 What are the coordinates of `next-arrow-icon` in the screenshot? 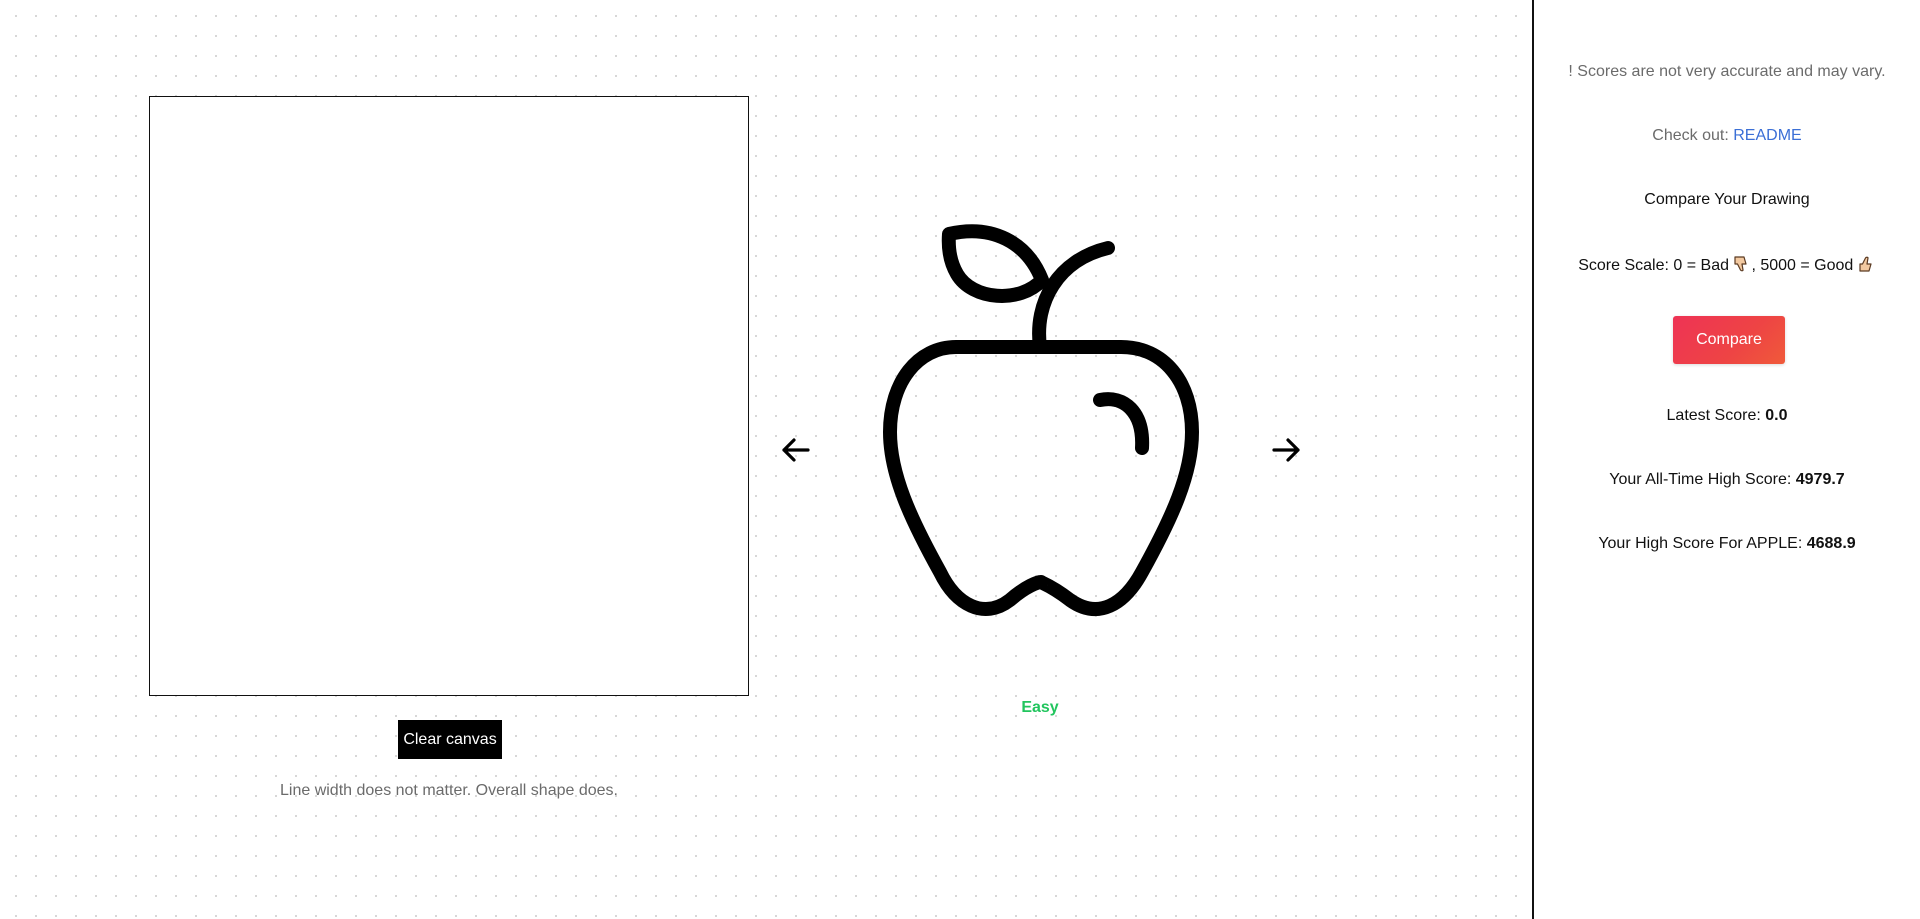 It's located at (1286, 450).